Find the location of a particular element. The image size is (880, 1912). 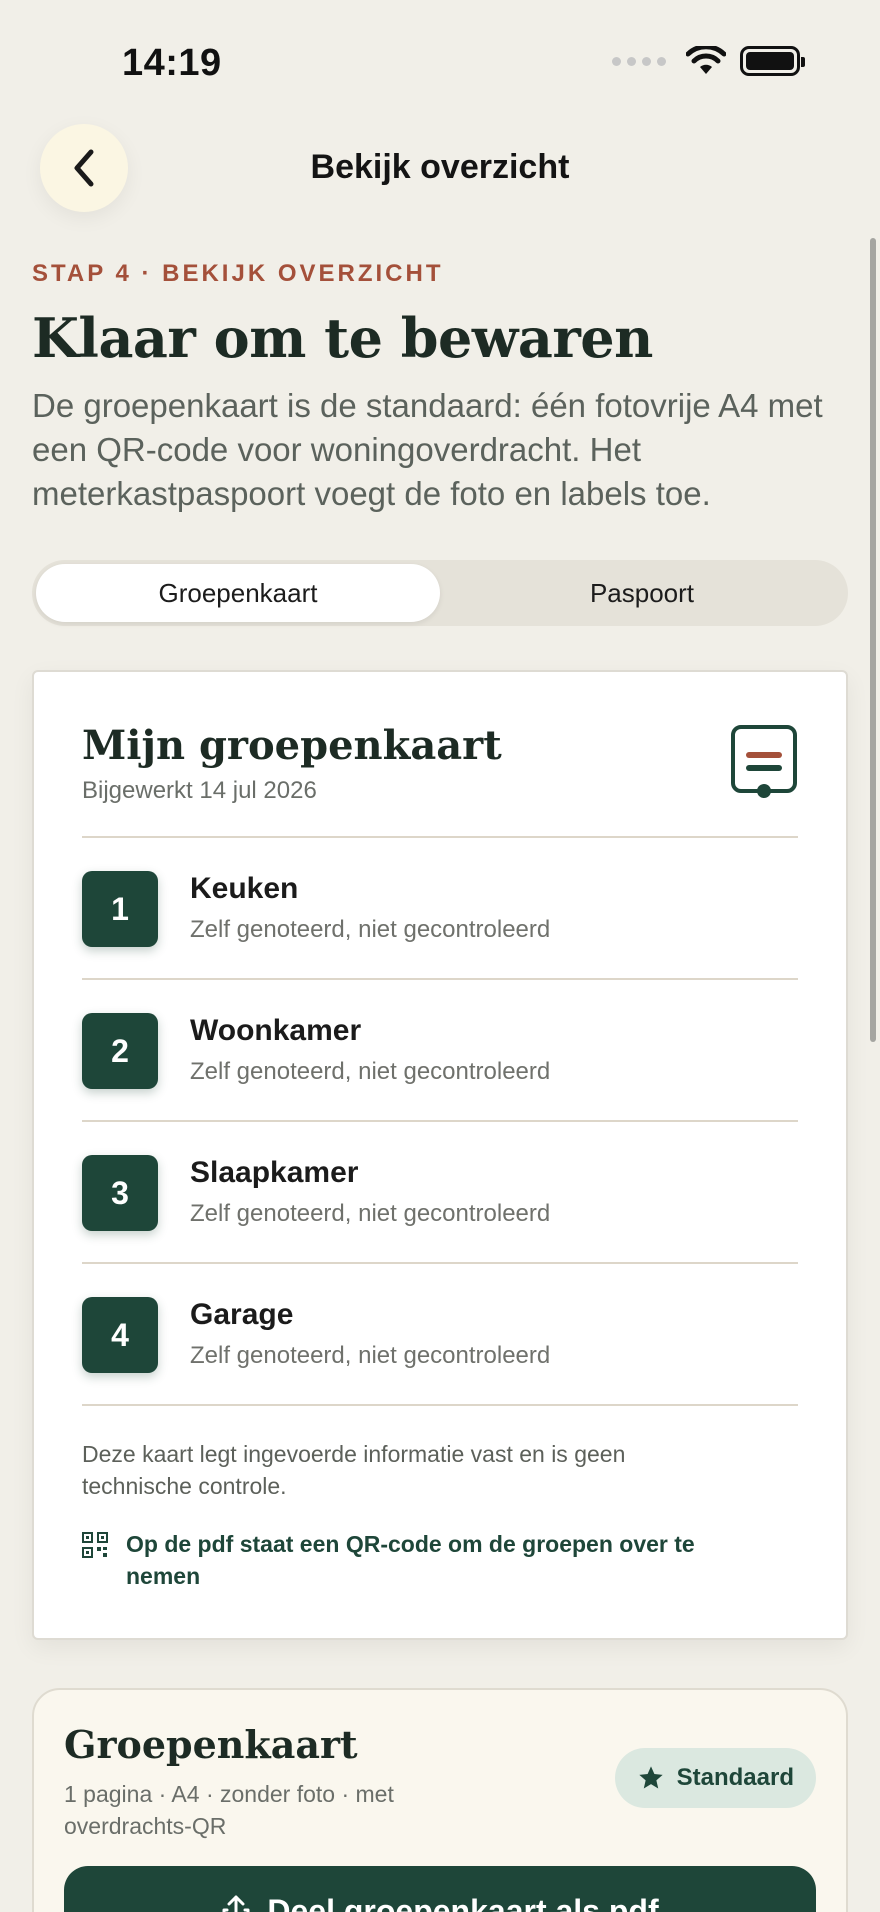

share-pdf-button: Deel groepenkaart als pdf is located at coordinates (440, 1889).